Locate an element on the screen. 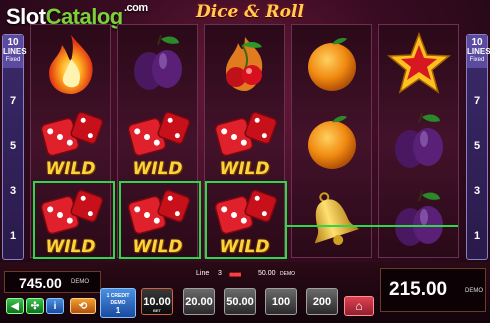 This screenshot has height=323, width=490. bet-label: 100 is located at coordinates (281, 301).